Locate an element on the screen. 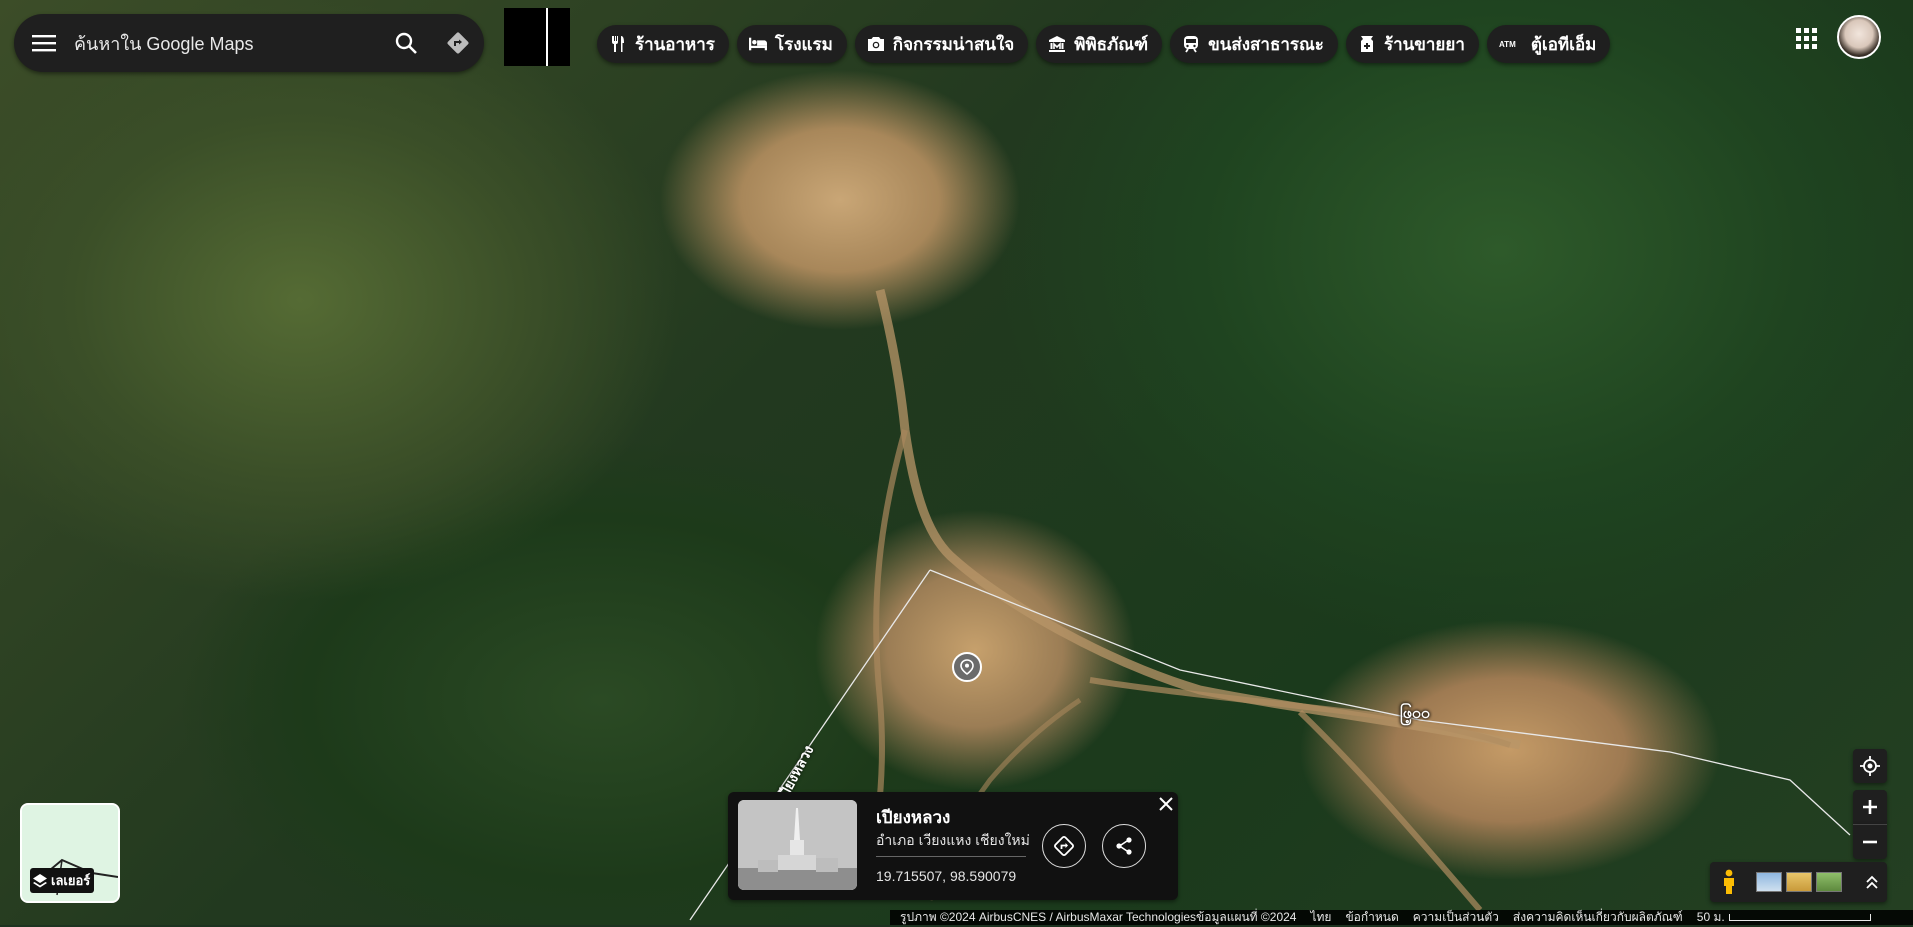  place-title: เปียงหลวง is located at coordinates (913, 817).